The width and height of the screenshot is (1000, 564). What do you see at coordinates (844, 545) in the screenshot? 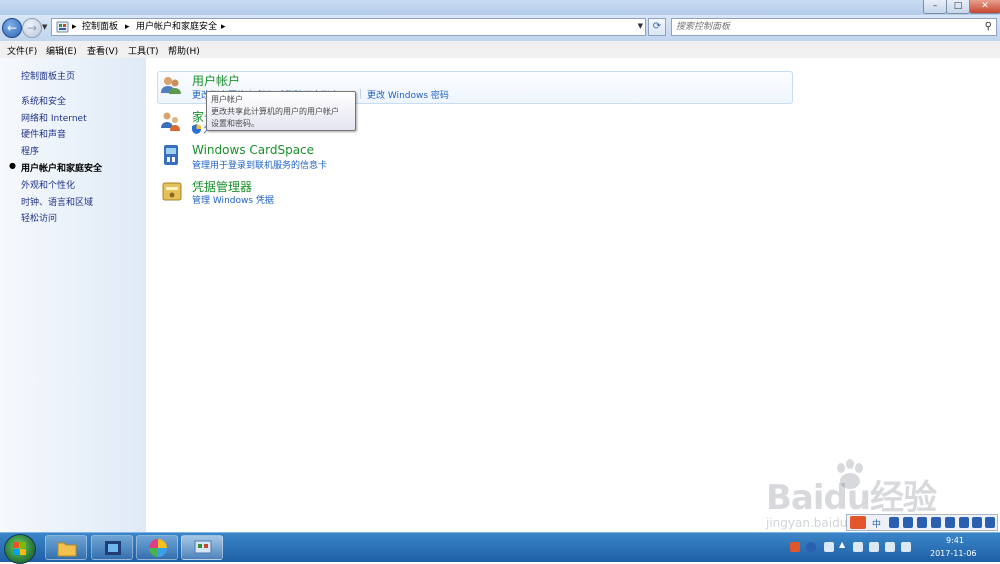
I see `show-hidden-icons-button: ▲` at bounding box center [844, 545].